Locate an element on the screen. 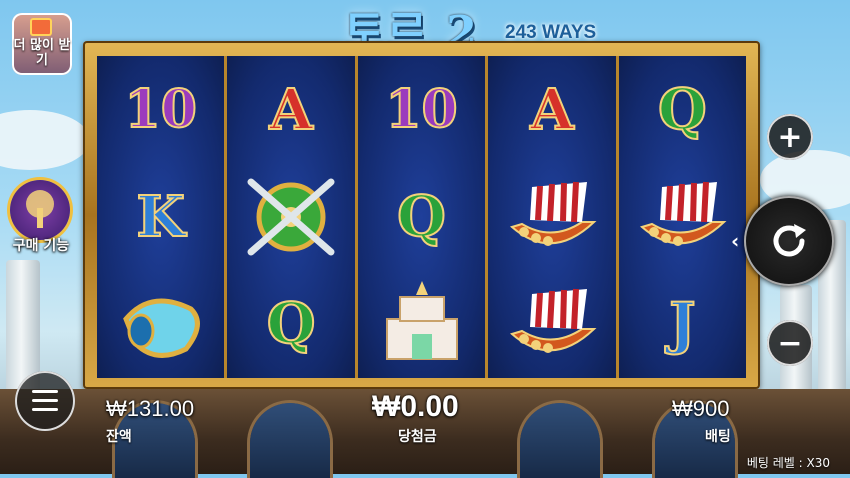  reel-1: 10 K is located at coordinates (161, 217).